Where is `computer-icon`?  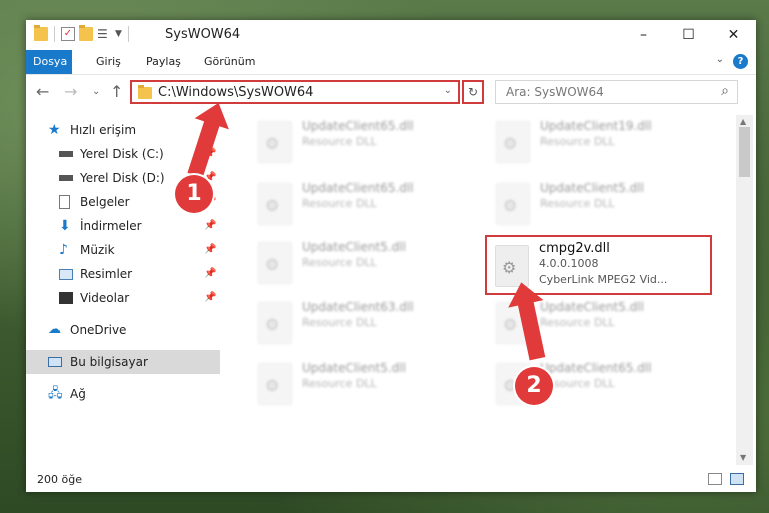 computer-icon is located at coordinates (55, 362).